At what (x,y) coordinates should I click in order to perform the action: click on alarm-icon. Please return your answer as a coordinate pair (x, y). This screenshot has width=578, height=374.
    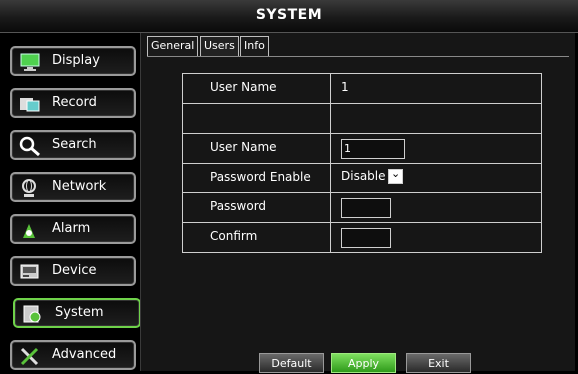
    Looking at the image, I should click on (29, 231).